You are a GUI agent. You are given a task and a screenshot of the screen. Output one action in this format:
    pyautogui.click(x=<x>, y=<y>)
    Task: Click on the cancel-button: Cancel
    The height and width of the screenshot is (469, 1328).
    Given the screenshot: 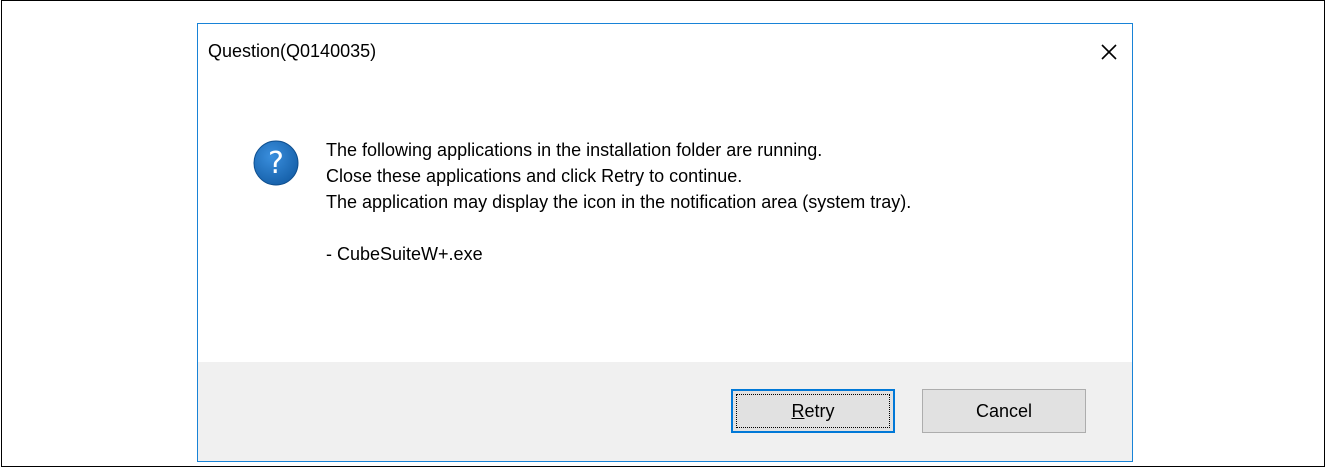 What is the action you would take?
    pyautogui.click(x=1004, y=411)
    